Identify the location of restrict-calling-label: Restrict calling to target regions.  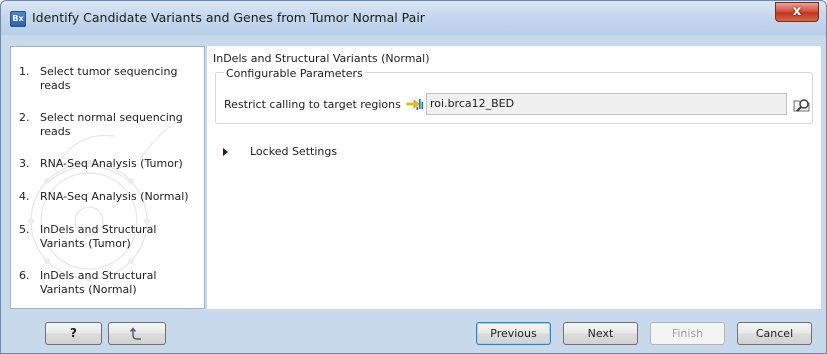
(312, 104).